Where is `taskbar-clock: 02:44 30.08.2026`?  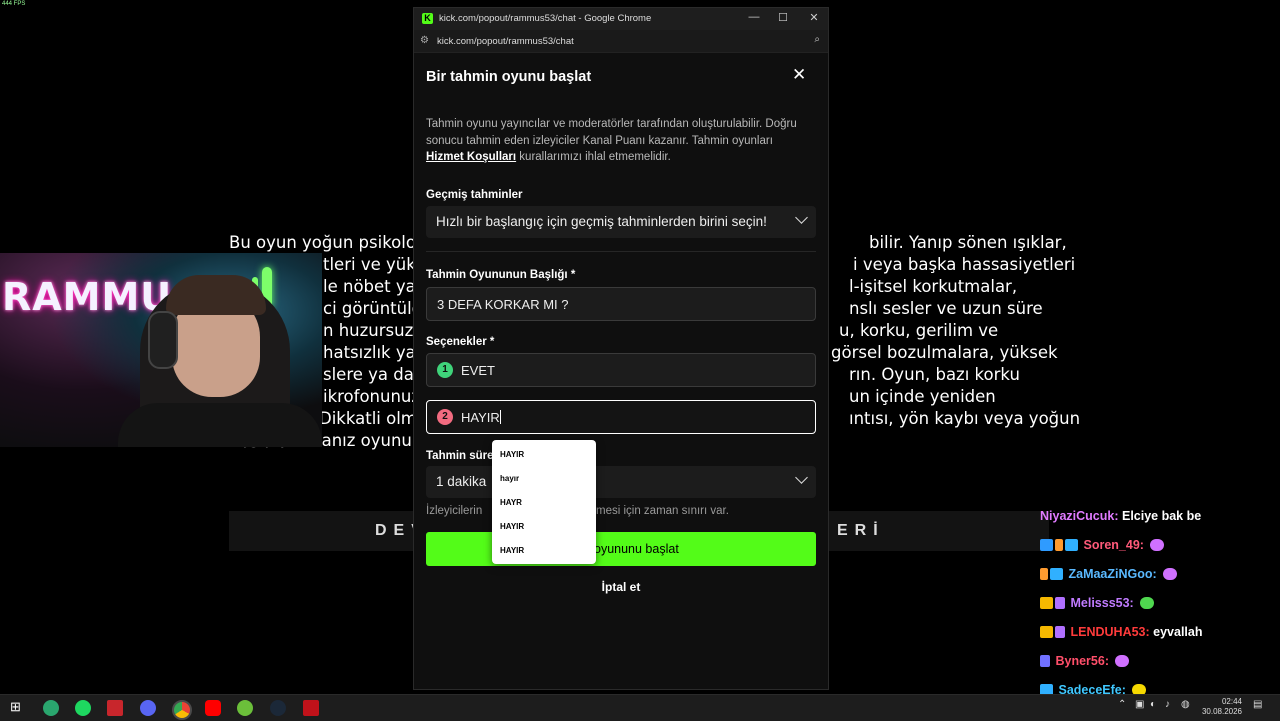 taskbar-clock: 02:44 30.08.2026 is located at coordinates (1222, 707).